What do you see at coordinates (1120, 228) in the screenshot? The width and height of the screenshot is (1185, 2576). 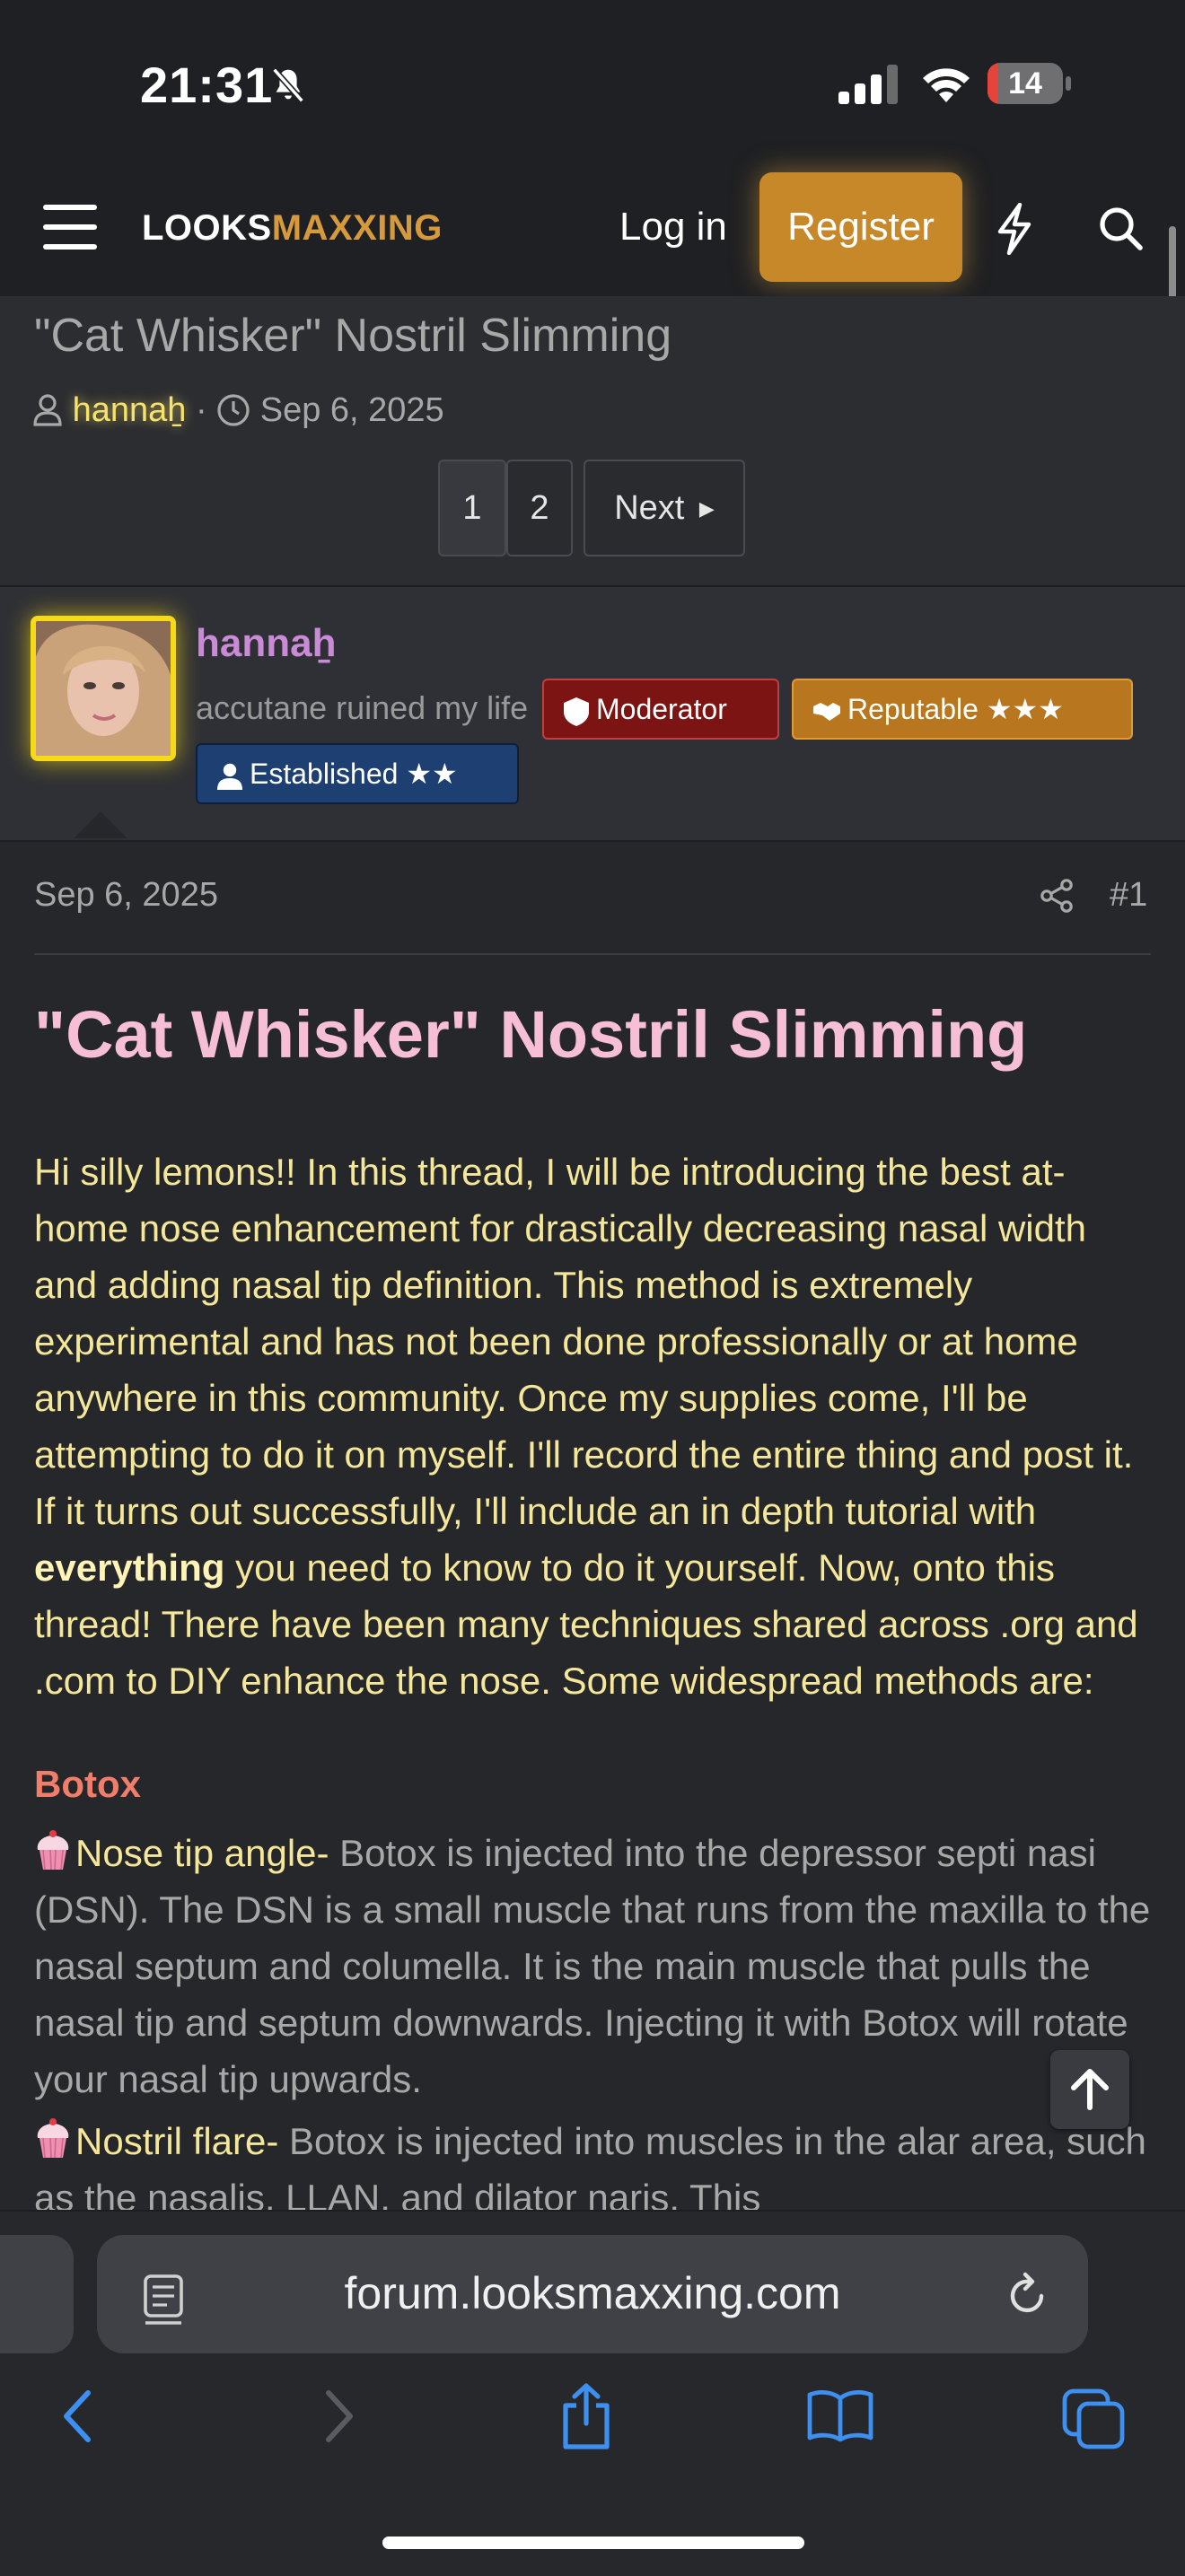 I see `search-icon` at bounding box center [1120, 228].